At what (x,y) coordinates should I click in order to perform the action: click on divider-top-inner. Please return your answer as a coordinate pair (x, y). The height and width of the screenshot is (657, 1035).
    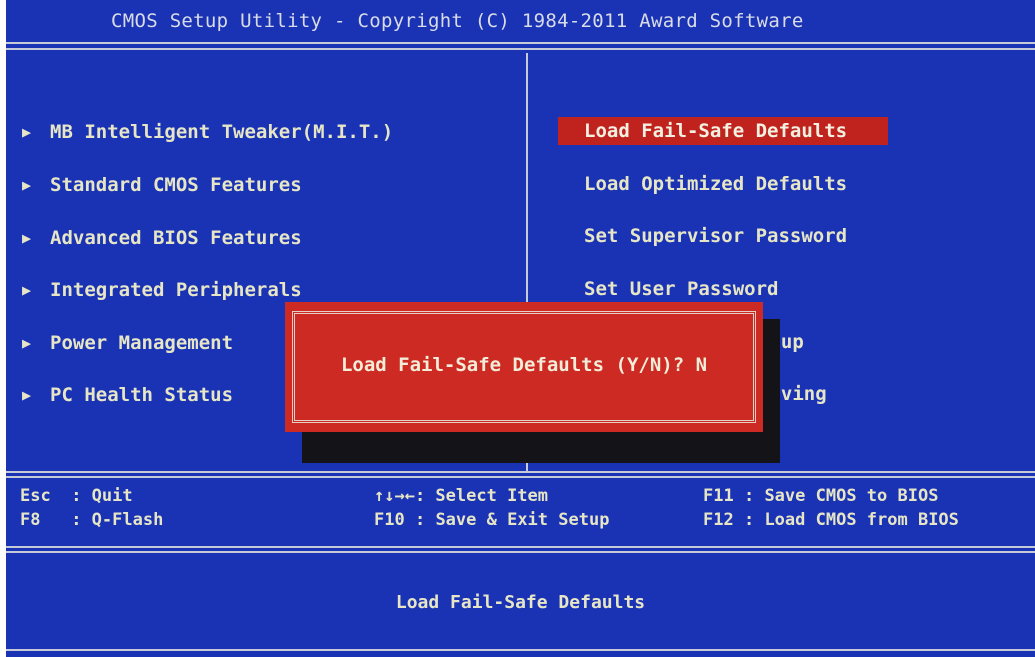
    Looking at the image, I should click on (520, 49).